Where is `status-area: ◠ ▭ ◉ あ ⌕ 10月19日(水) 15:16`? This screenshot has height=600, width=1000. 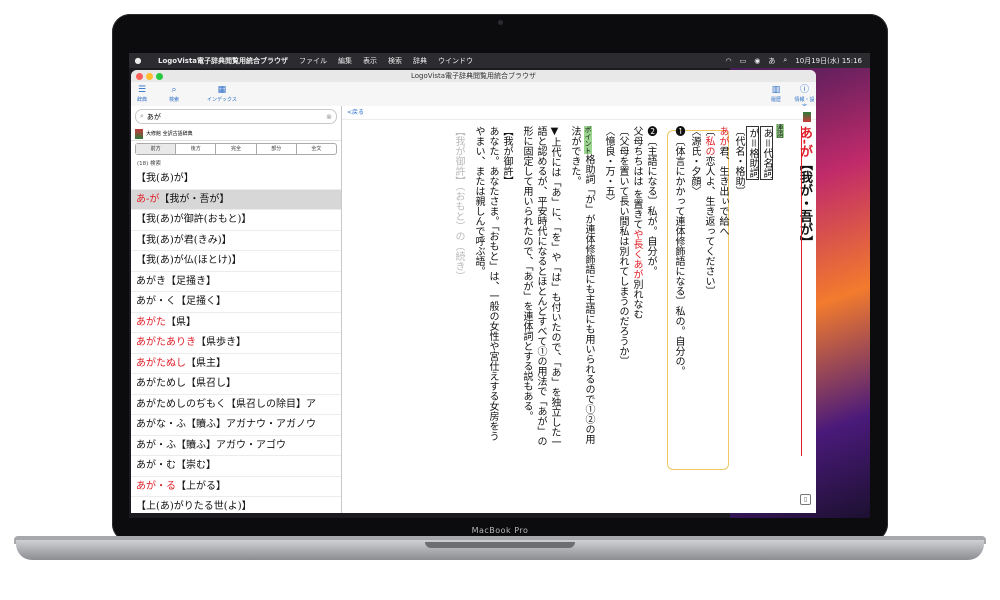 status-area: ◠ ▭ ◉ あ ⌕ 10月19日(水) 15:16 is located at coordinates (798, 61).